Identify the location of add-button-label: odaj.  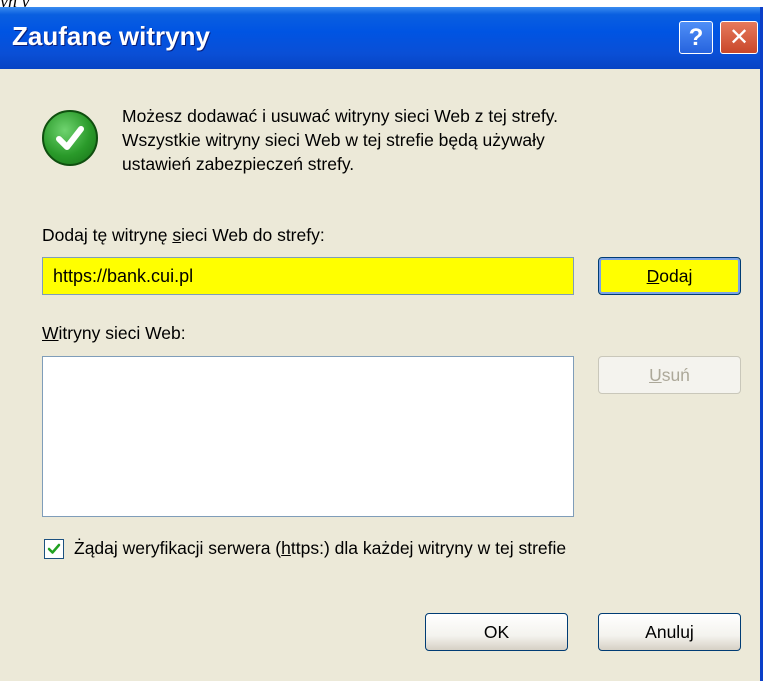
(676, 275).